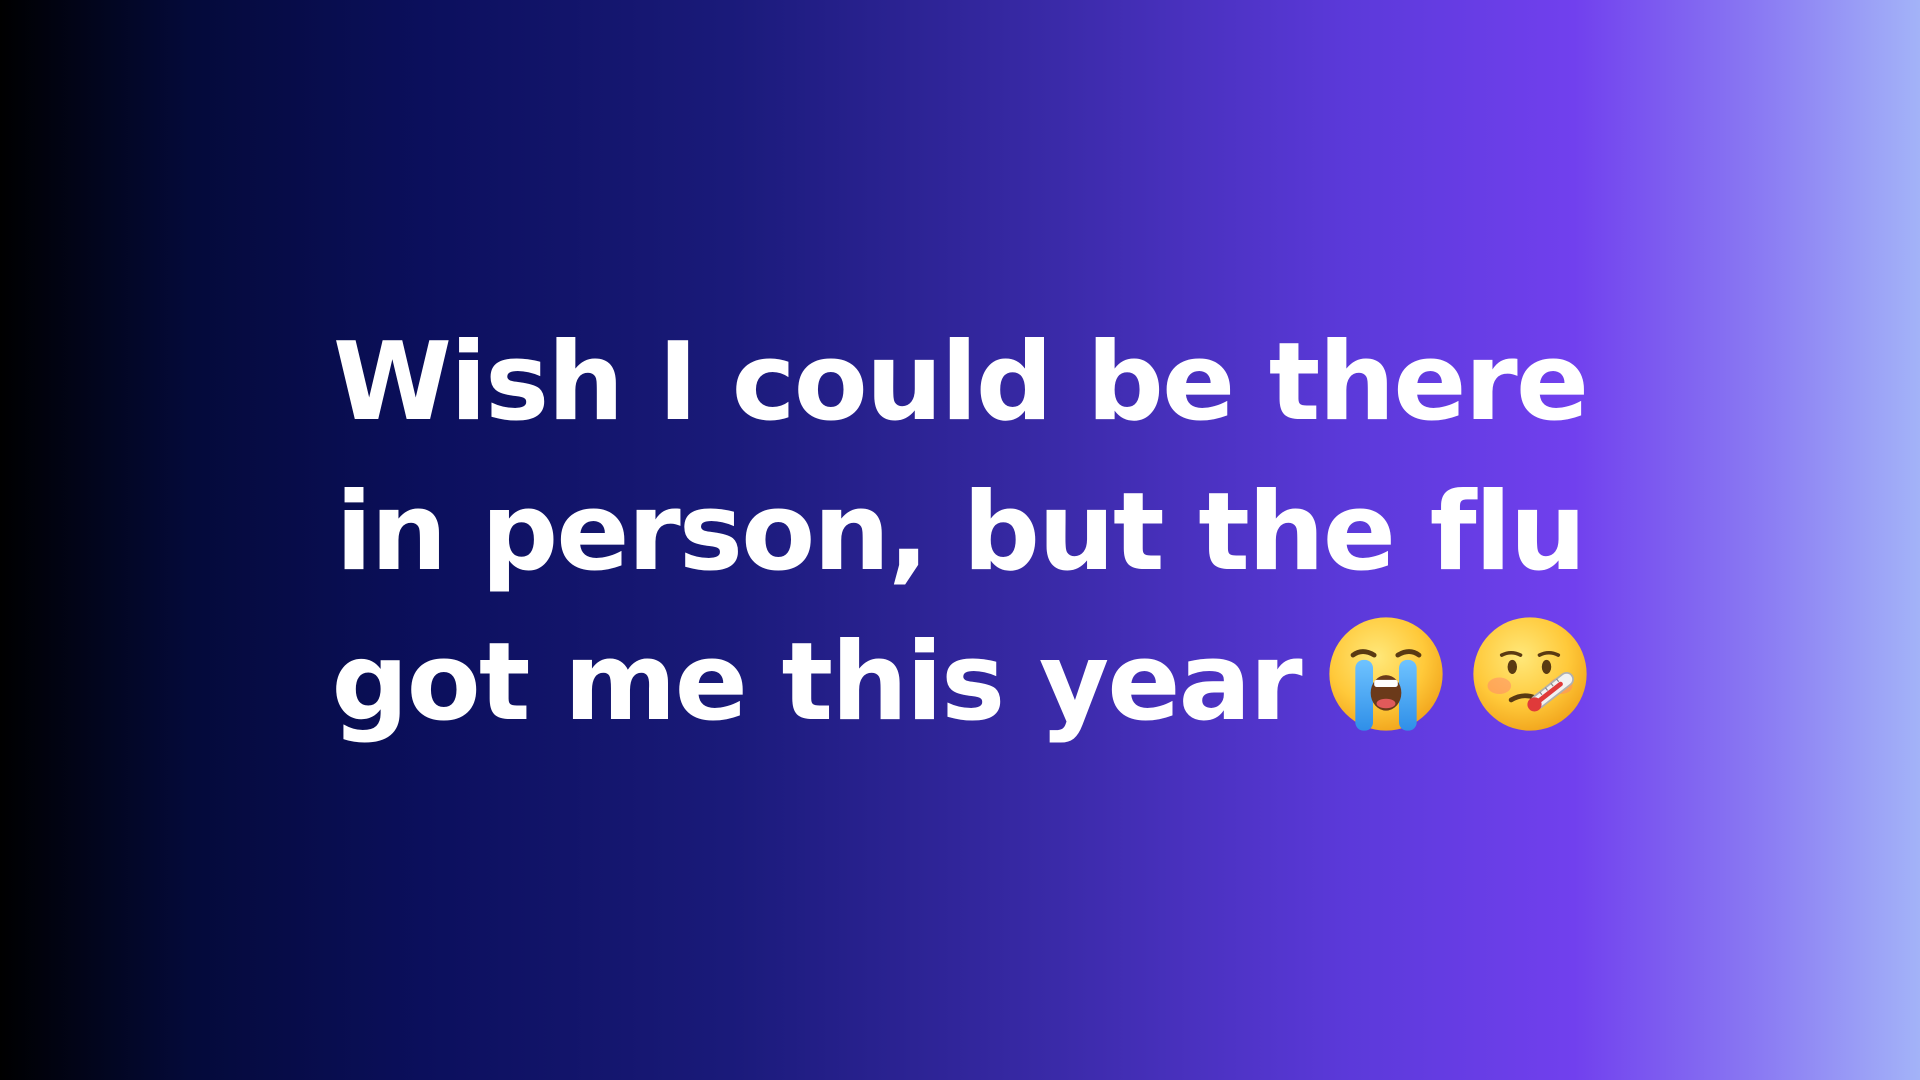  Describe the element at coordinates (960, 382) in the screenshot. I see `message-line-1: Wish I could be there` at that location.